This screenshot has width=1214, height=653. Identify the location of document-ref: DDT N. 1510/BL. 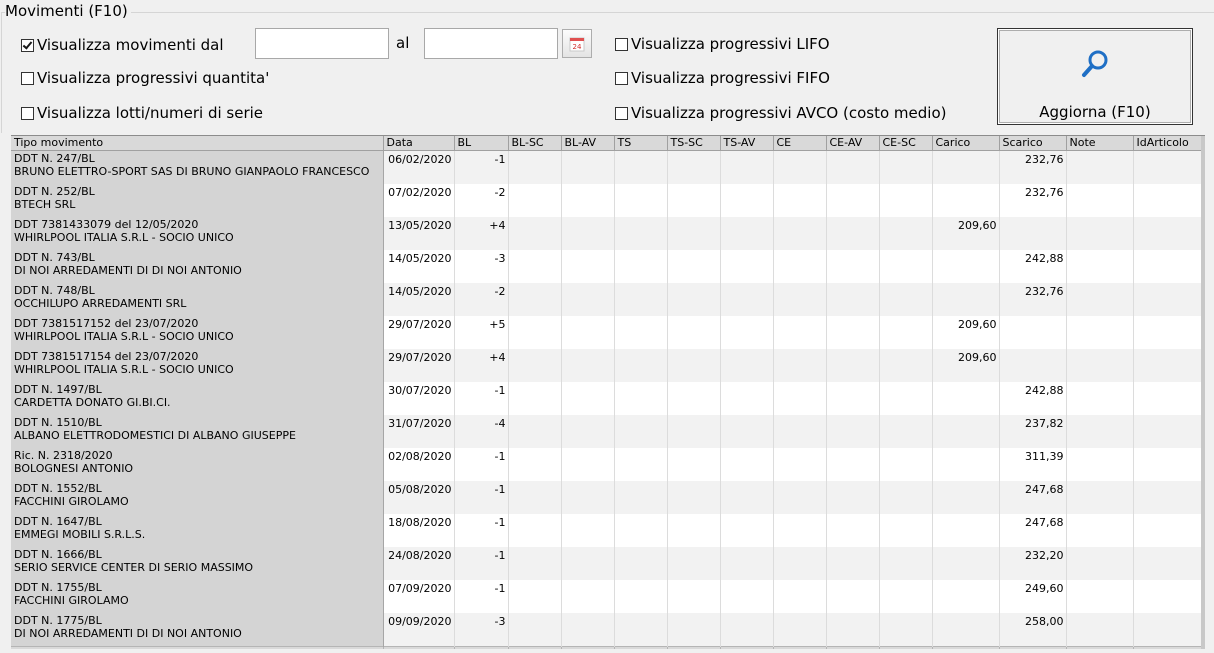
(58, 422).